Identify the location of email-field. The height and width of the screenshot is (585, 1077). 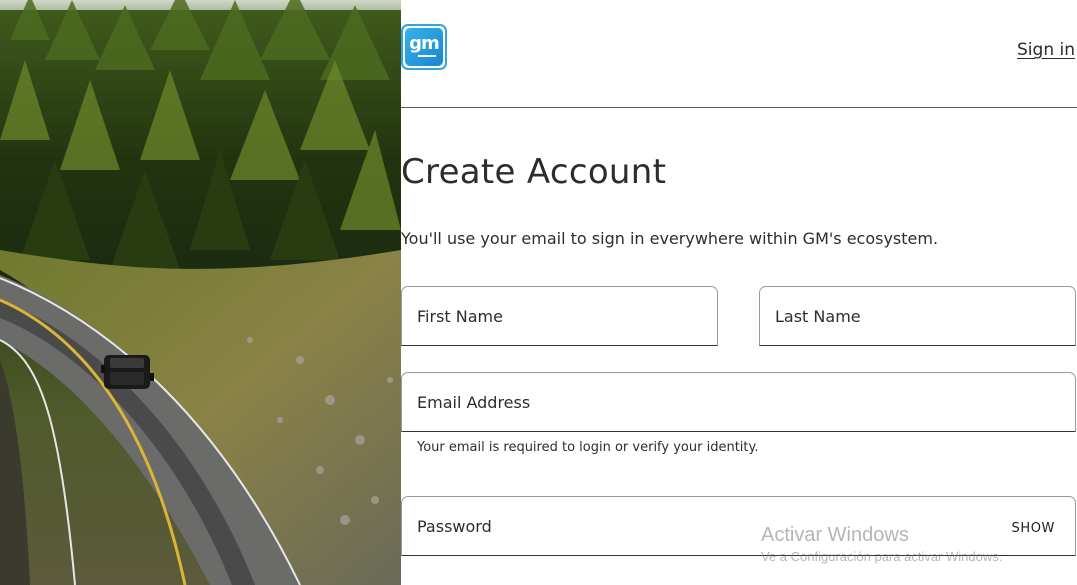
(738, 402).